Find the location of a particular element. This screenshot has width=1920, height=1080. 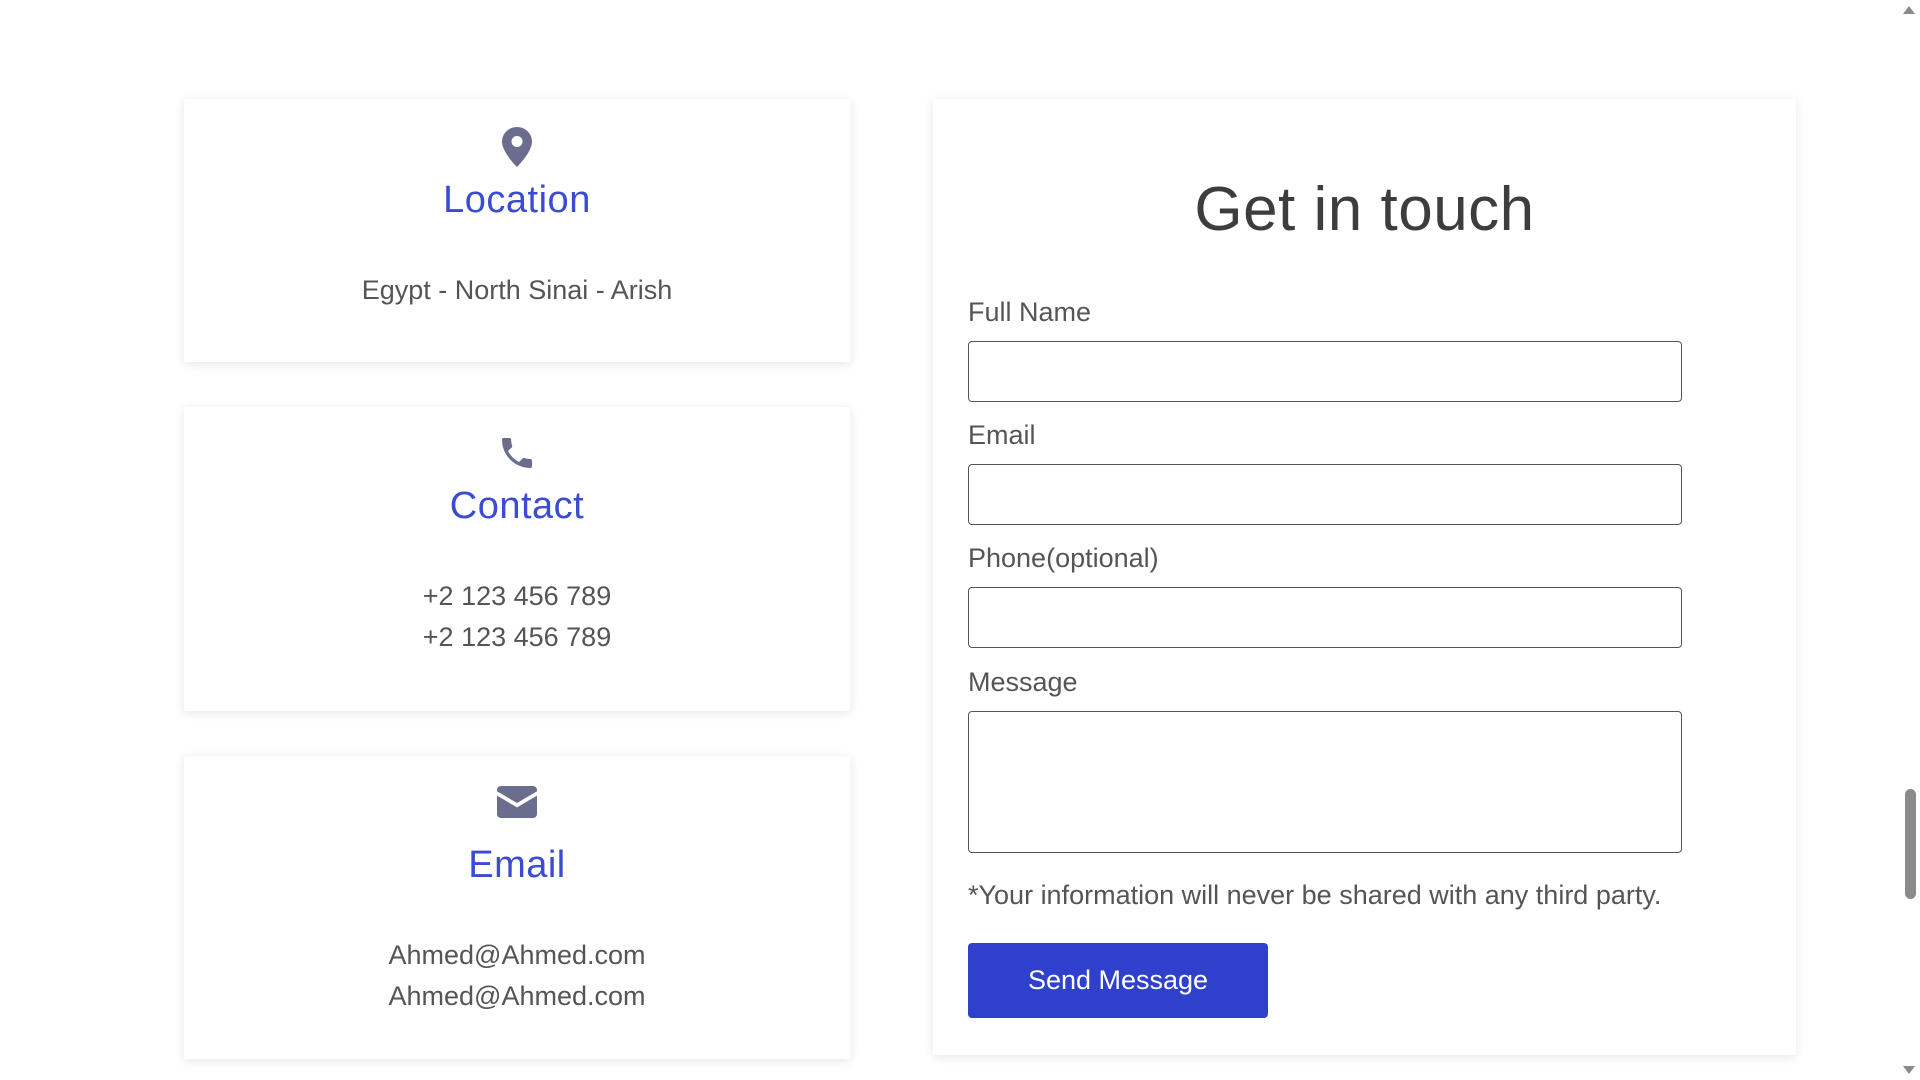

phone-input is located at coordinates (1325, 617).